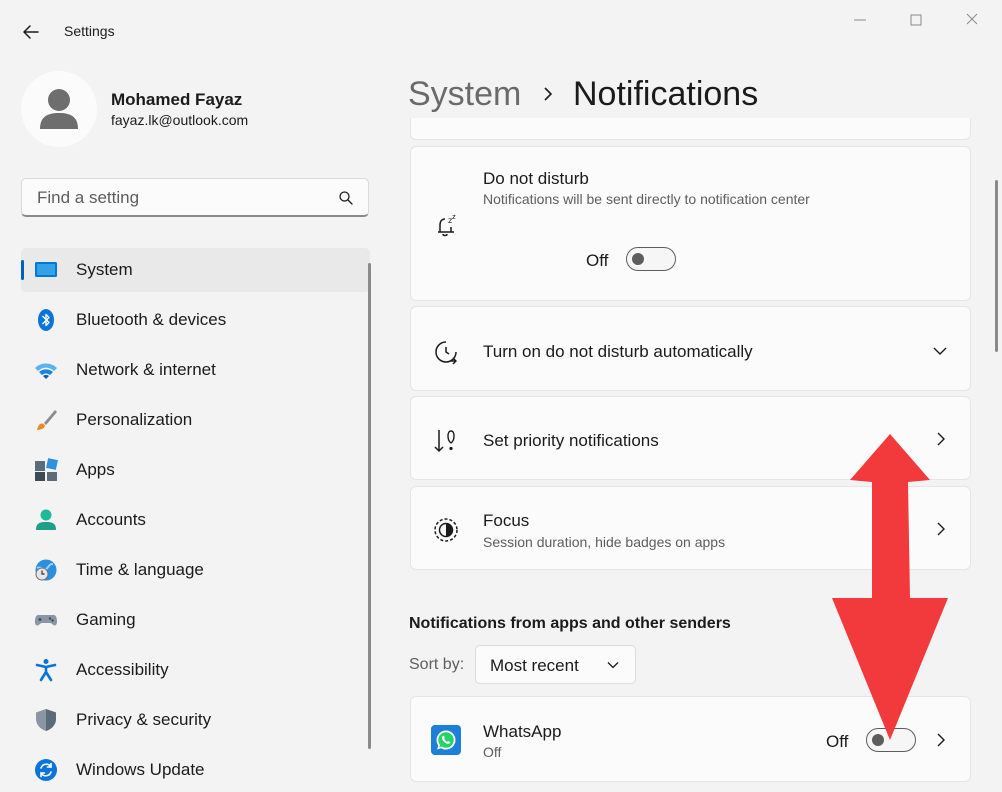 This screenshot has width=1002, height=792. What do you see at coordinates (122, 669) in the screenshot?
I see `sidebar-item-label: Accessibility` at bounding box center [122, 669].